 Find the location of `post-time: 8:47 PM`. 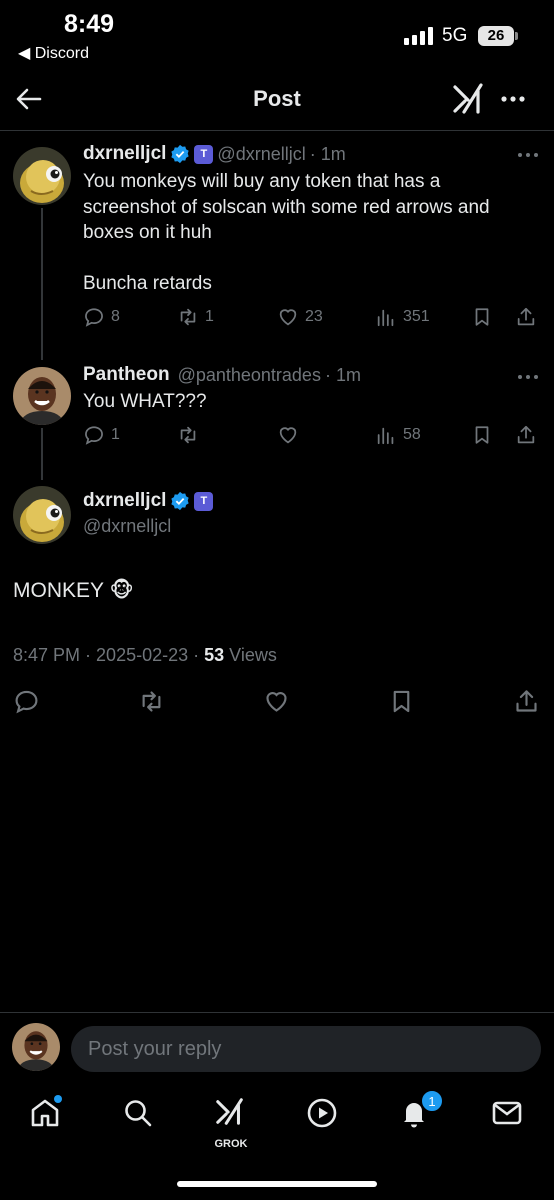

post-time: 8:47 PM is located at coordinates (47, 655).